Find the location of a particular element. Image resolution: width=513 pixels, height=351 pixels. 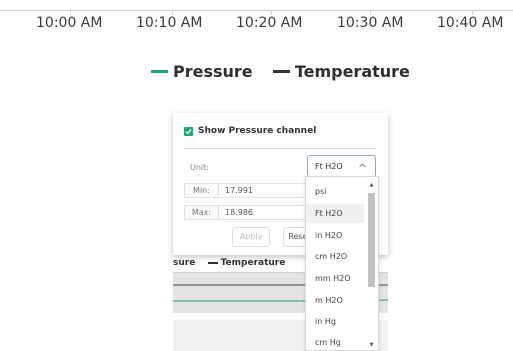

unit-option: m H2O is located at coordinates (335, 300).